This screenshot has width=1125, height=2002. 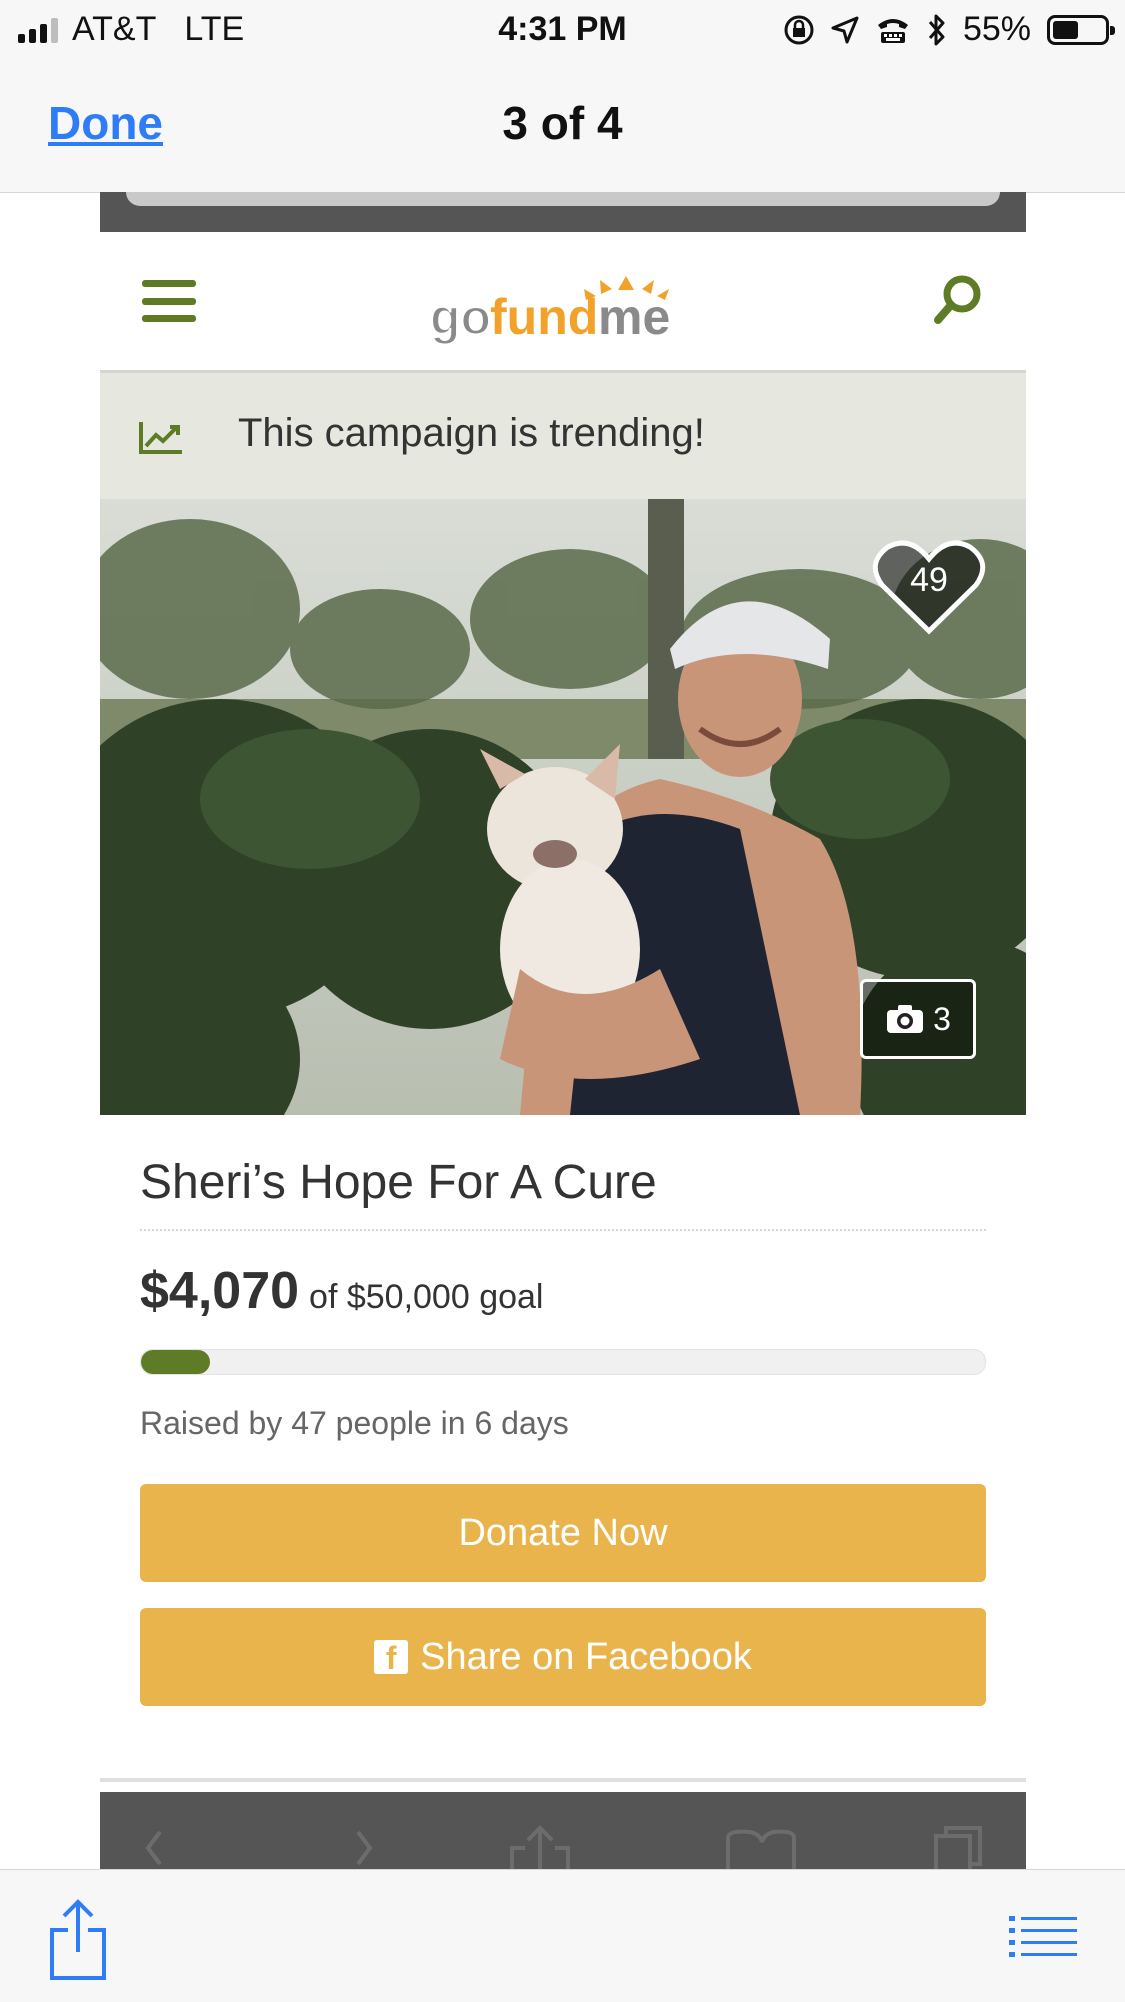 What do you see at coordinates (586, 1656) in the screenshot?
I see `share-label: Share on Facebook` at bounding box center [586, 1656].